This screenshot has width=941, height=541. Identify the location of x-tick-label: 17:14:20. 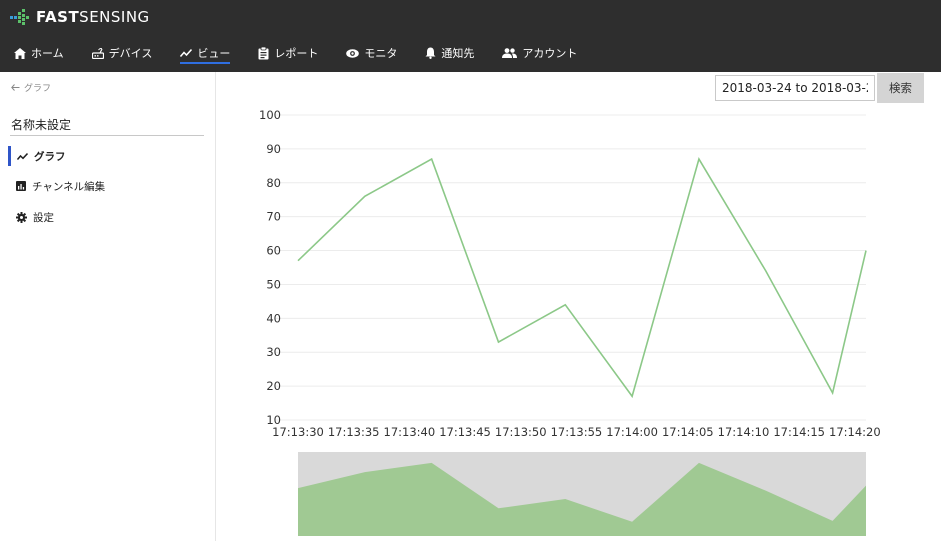
(855, 432).